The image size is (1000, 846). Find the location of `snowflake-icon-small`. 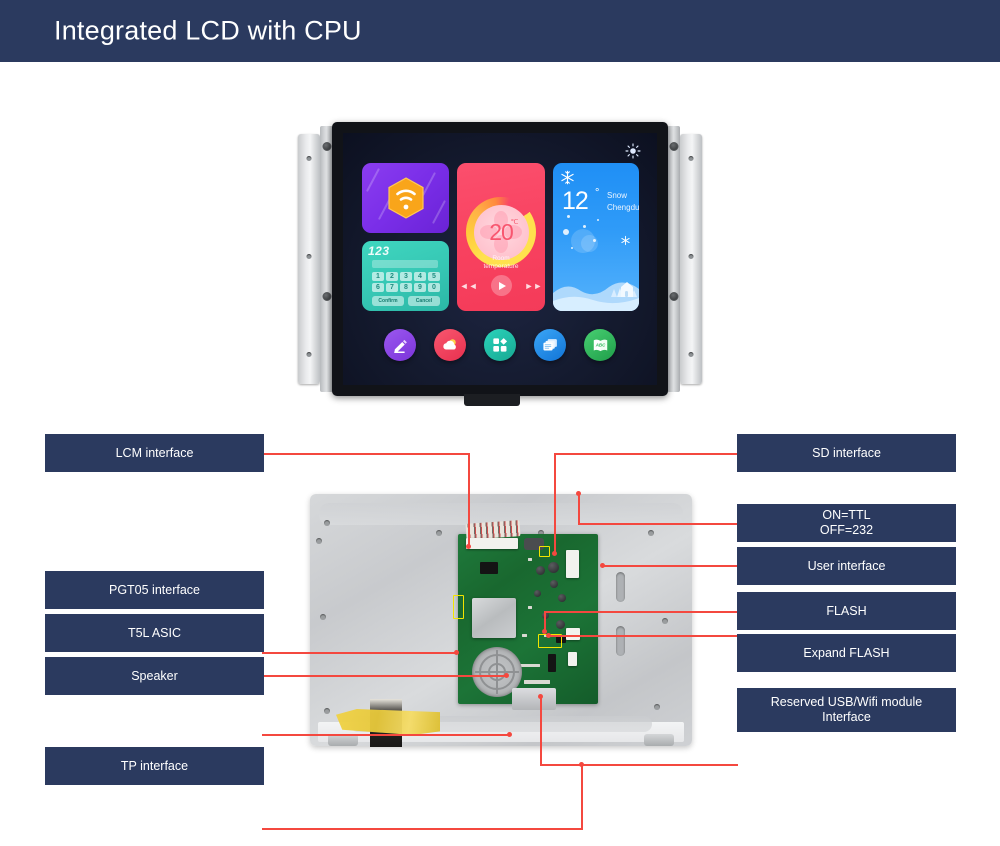

snowflake-icon-small is located at coordinates (625, 240).